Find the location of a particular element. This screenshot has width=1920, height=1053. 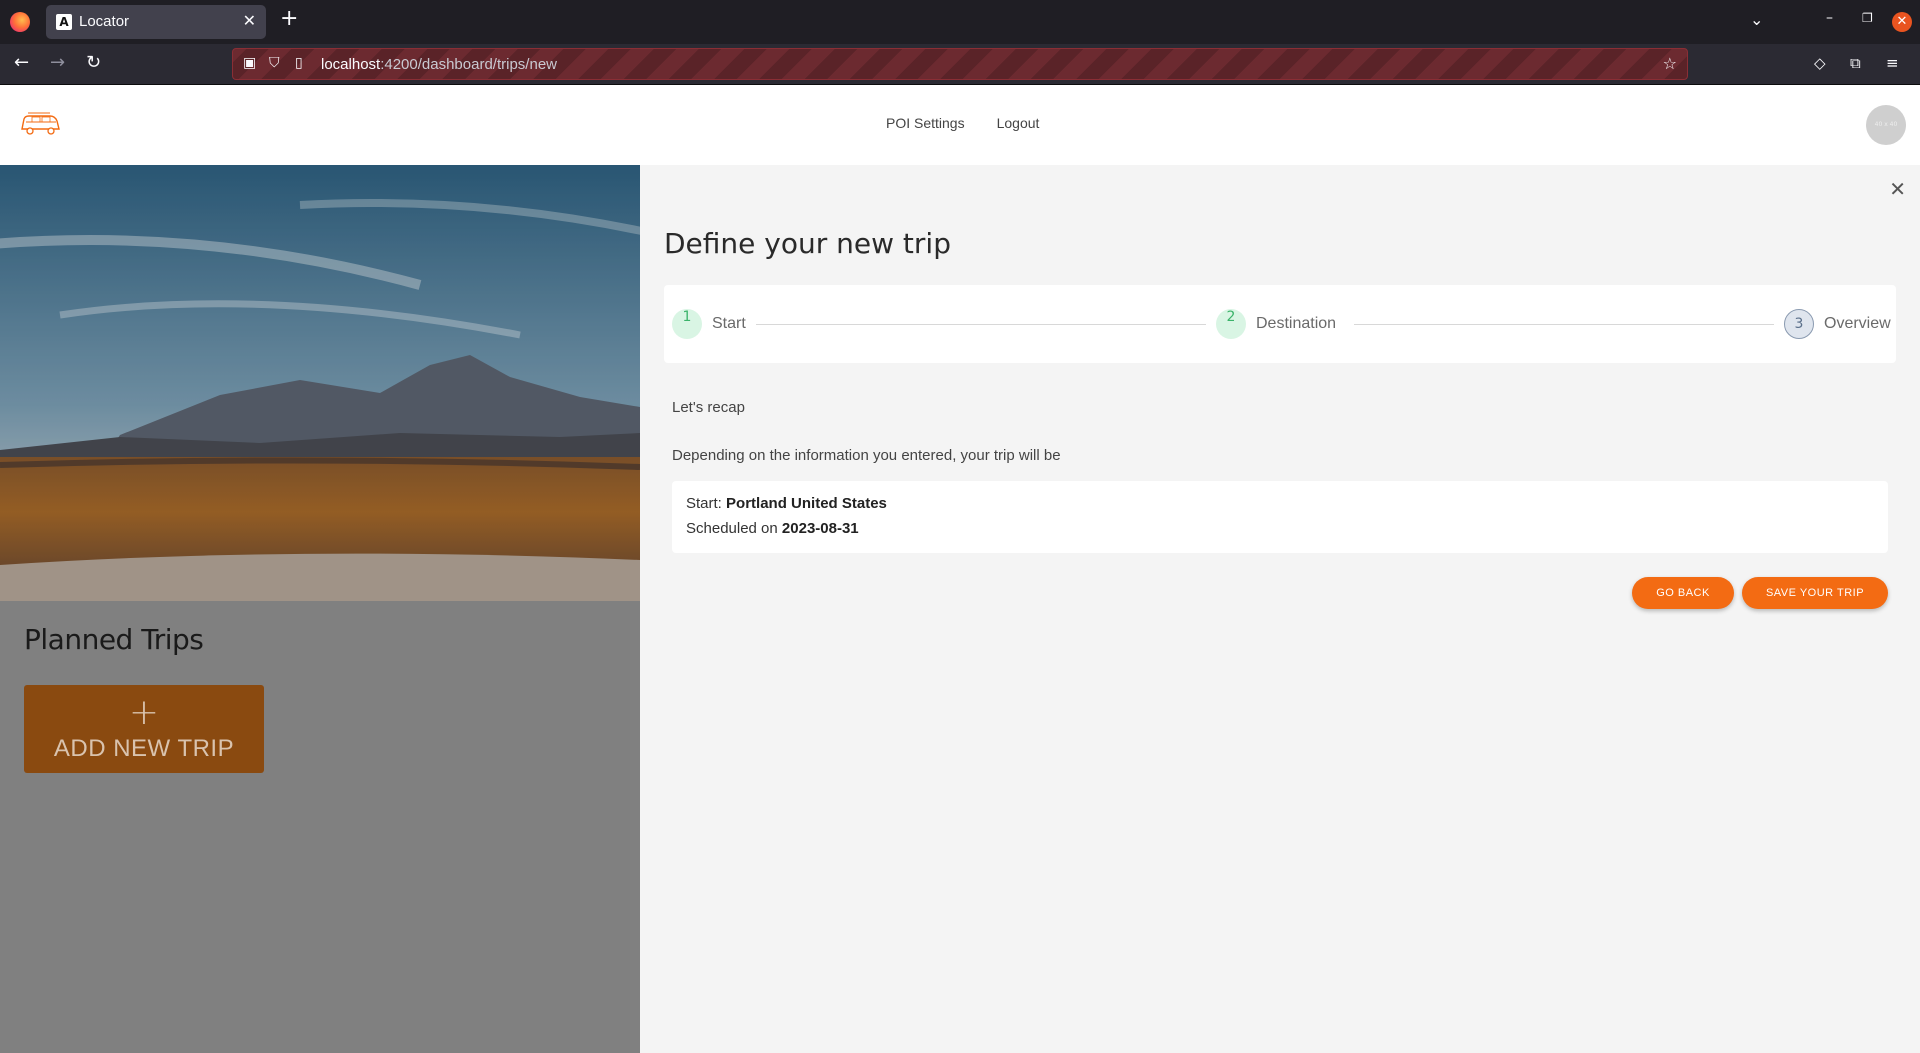

url-host: localhost is located at coordinates (351, 64).